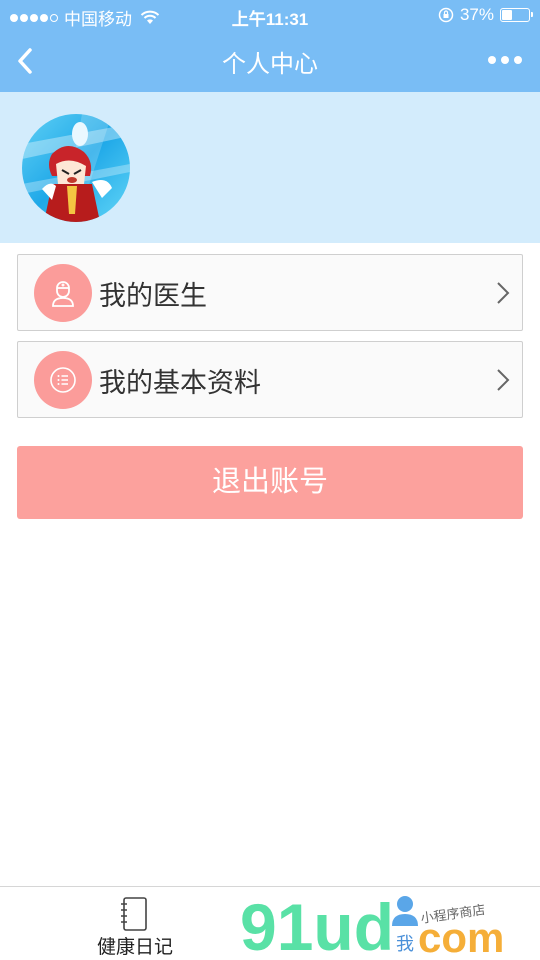 The image size is (540, 960). I want to click on tab-health-diary: 健康日记, so click(135, 923).